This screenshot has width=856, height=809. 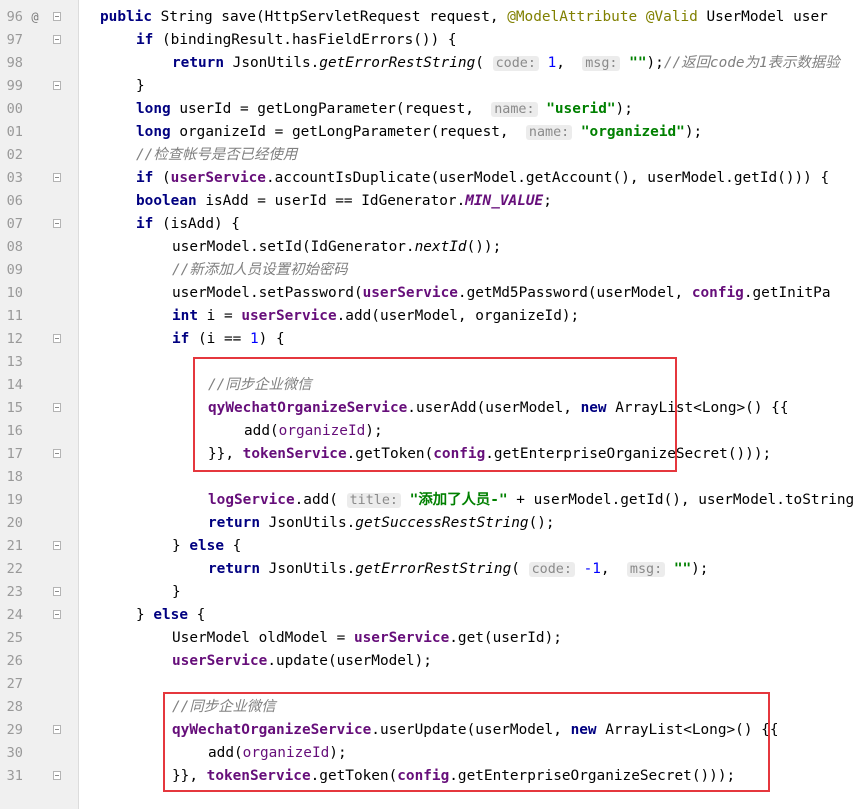 I want to click on line-number: 13, so click(x=14, y=362).